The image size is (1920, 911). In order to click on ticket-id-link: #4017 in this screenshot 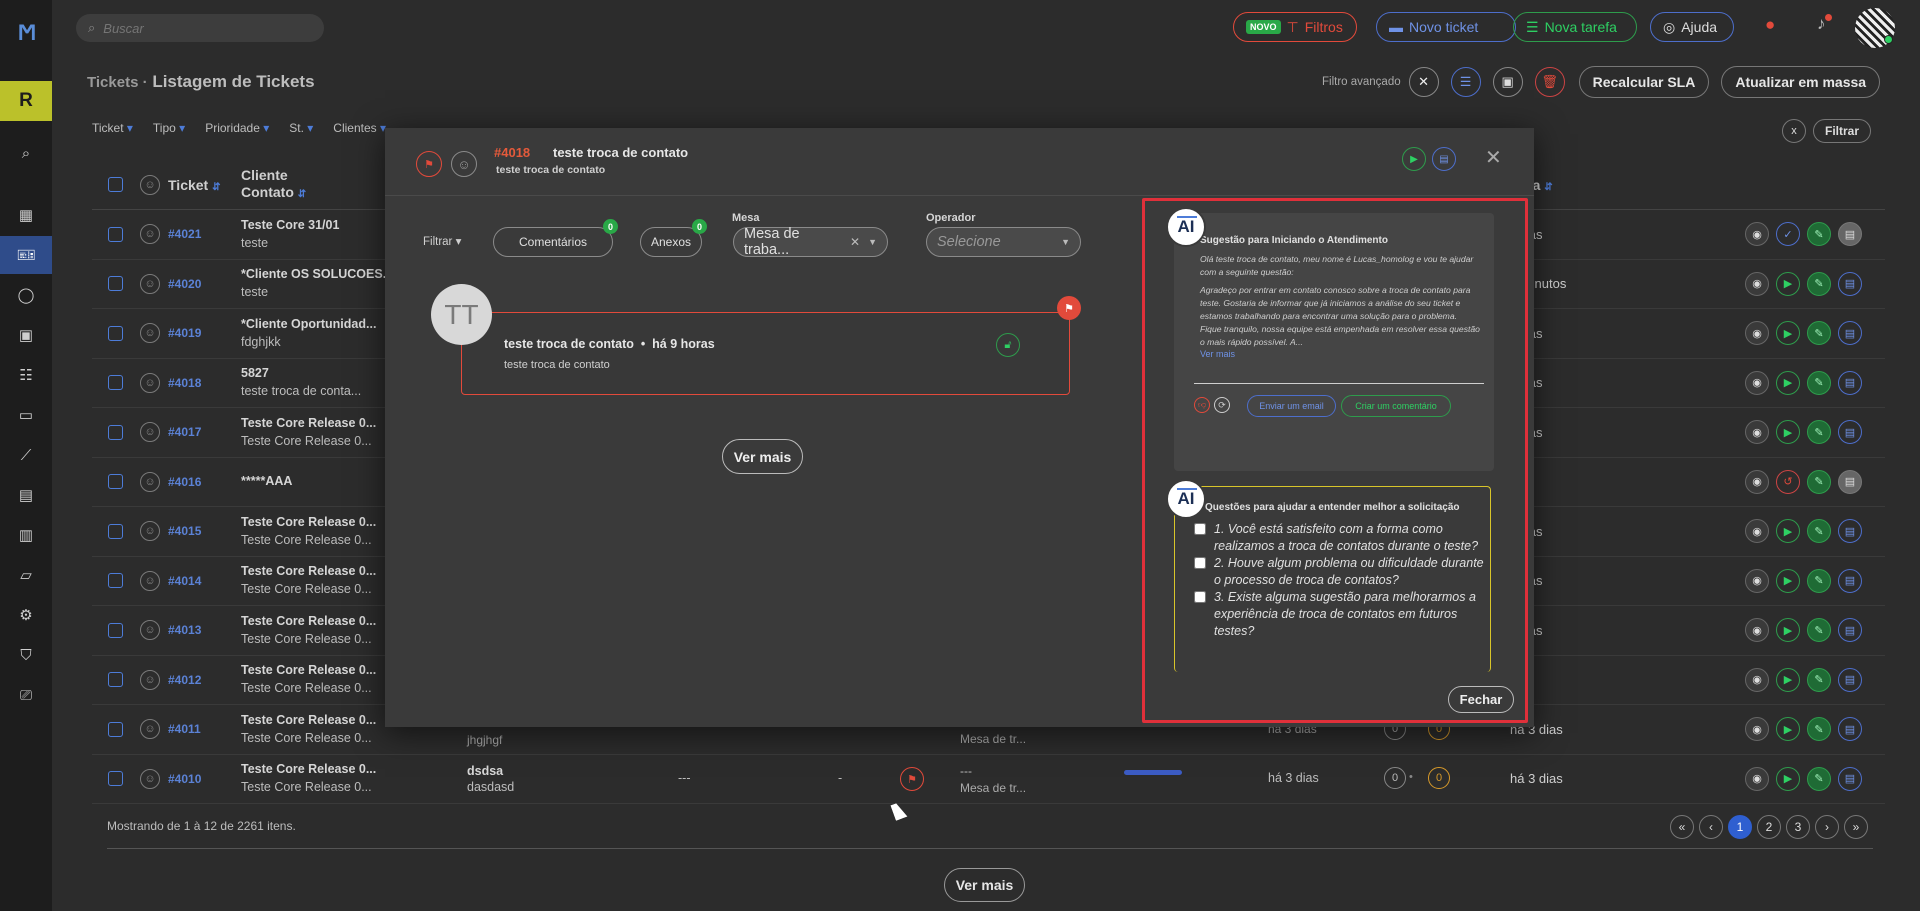, I will do `click(184, 432)`.